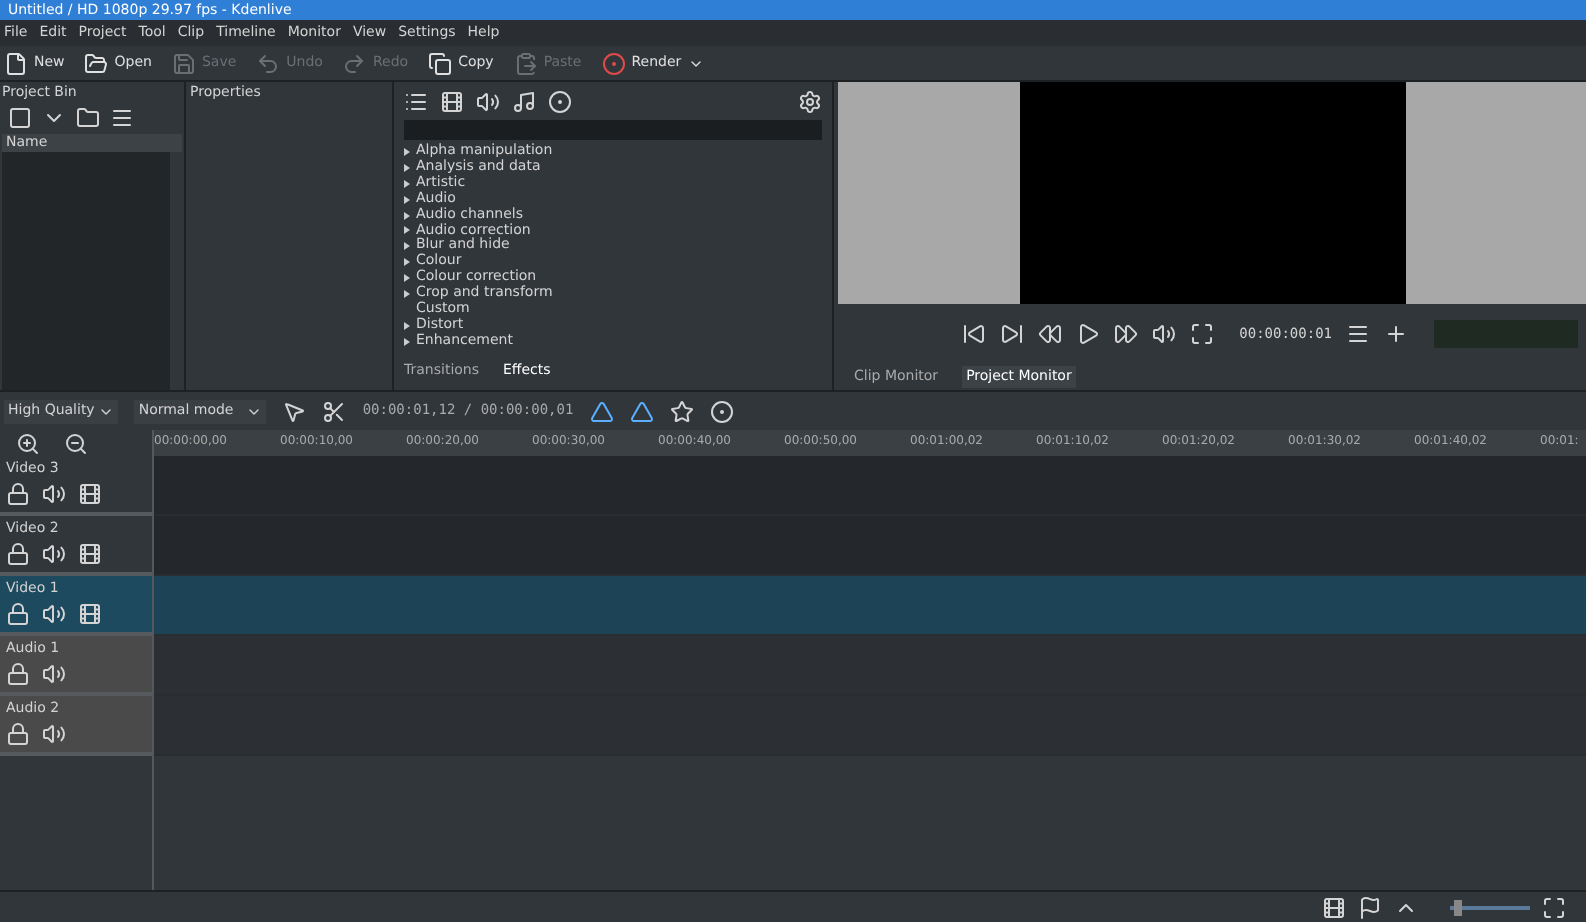 The image size is (1586, 922). Describe the element at coordinates (525, 63) in the screenshot. I see `clipboard-icon` at that location.